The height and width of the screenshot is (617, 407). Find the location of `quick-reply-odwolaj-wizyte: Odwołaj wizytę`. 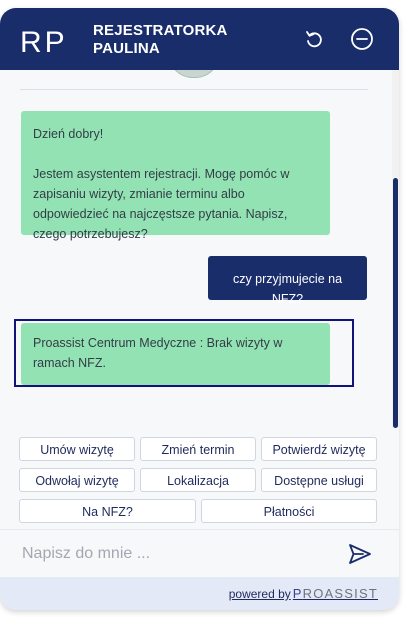

quick-reply-odwolaj-wizyte: Odwołaj wizytę is located at coordinates (77, 480).